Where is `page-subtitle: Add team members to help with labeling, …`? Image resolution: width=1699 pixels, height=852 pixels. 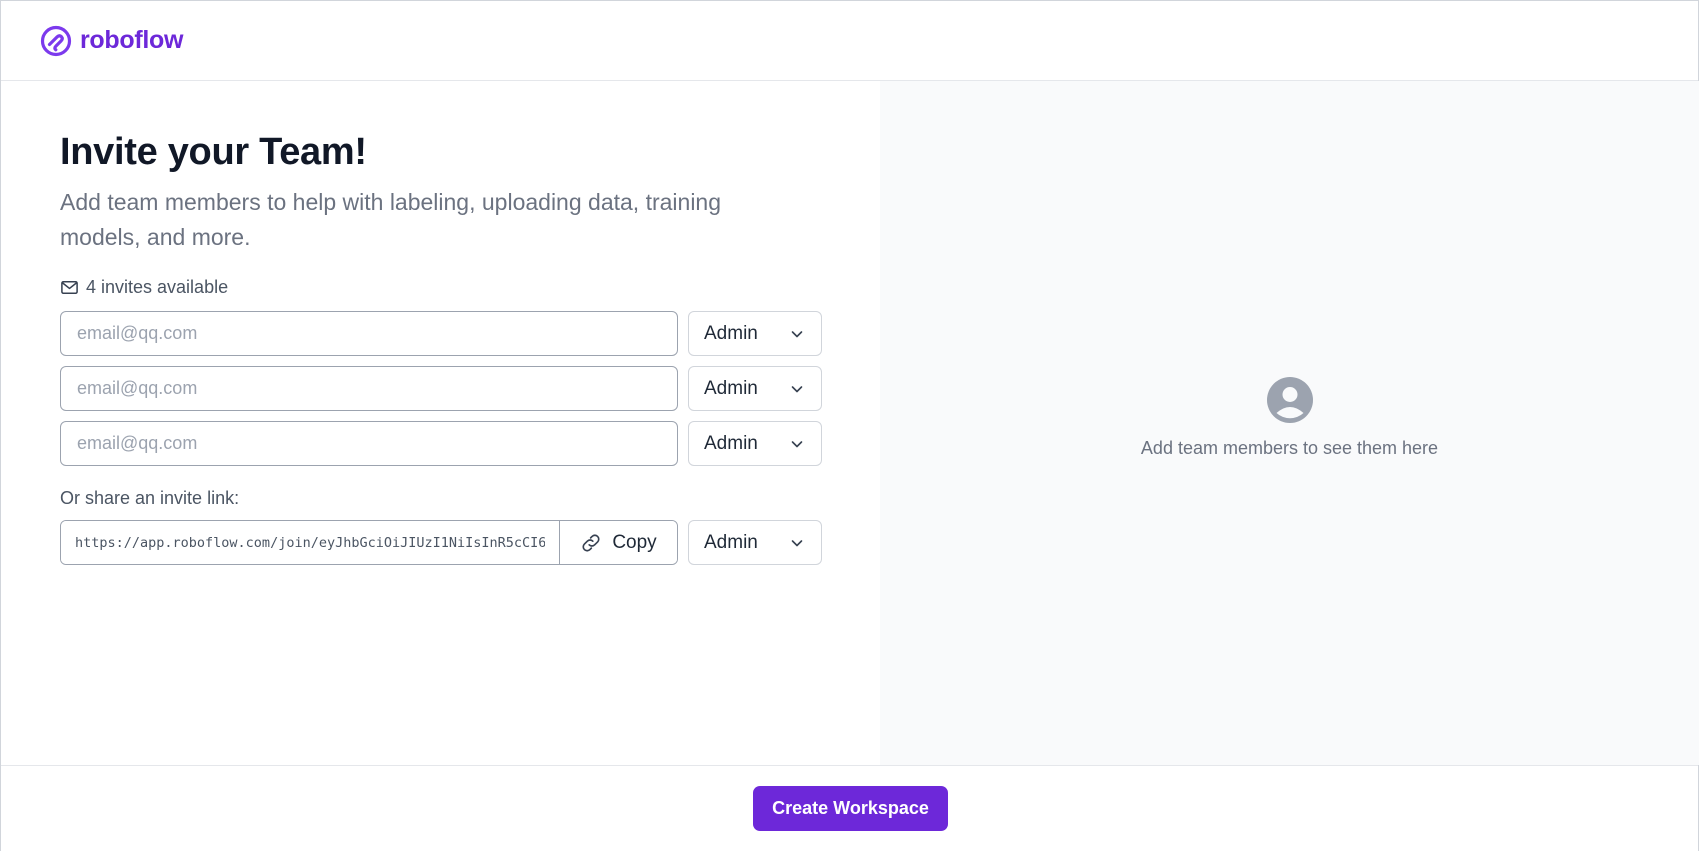
page-subtitle: Add team members to help with labeling, … is located at coordinates (391, 219).